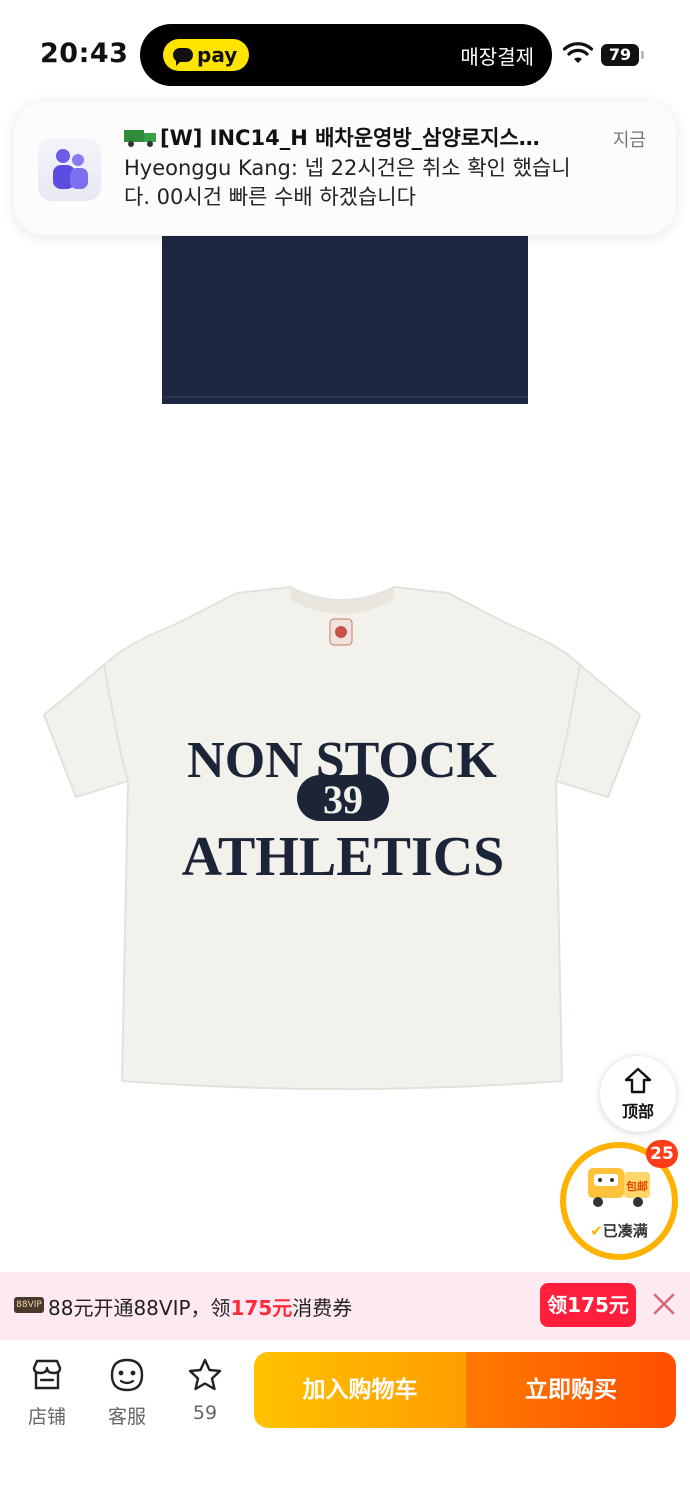 The width and height of the screenshot is (690, 1500). I want to click on messenger-app-icon, so click(69, 169).